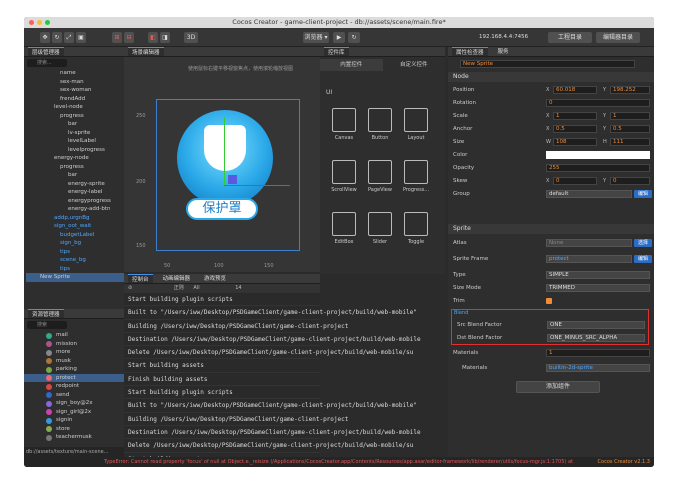 The height and width of the screenshot is (500, 679). I want to click on asset-item: sign_boy@2x, so click(74, 403).